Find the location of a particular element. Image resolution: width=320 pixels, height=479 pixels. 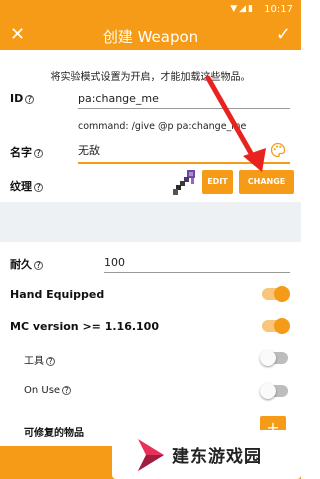

arrow-head is located at coordinates (254, 160).